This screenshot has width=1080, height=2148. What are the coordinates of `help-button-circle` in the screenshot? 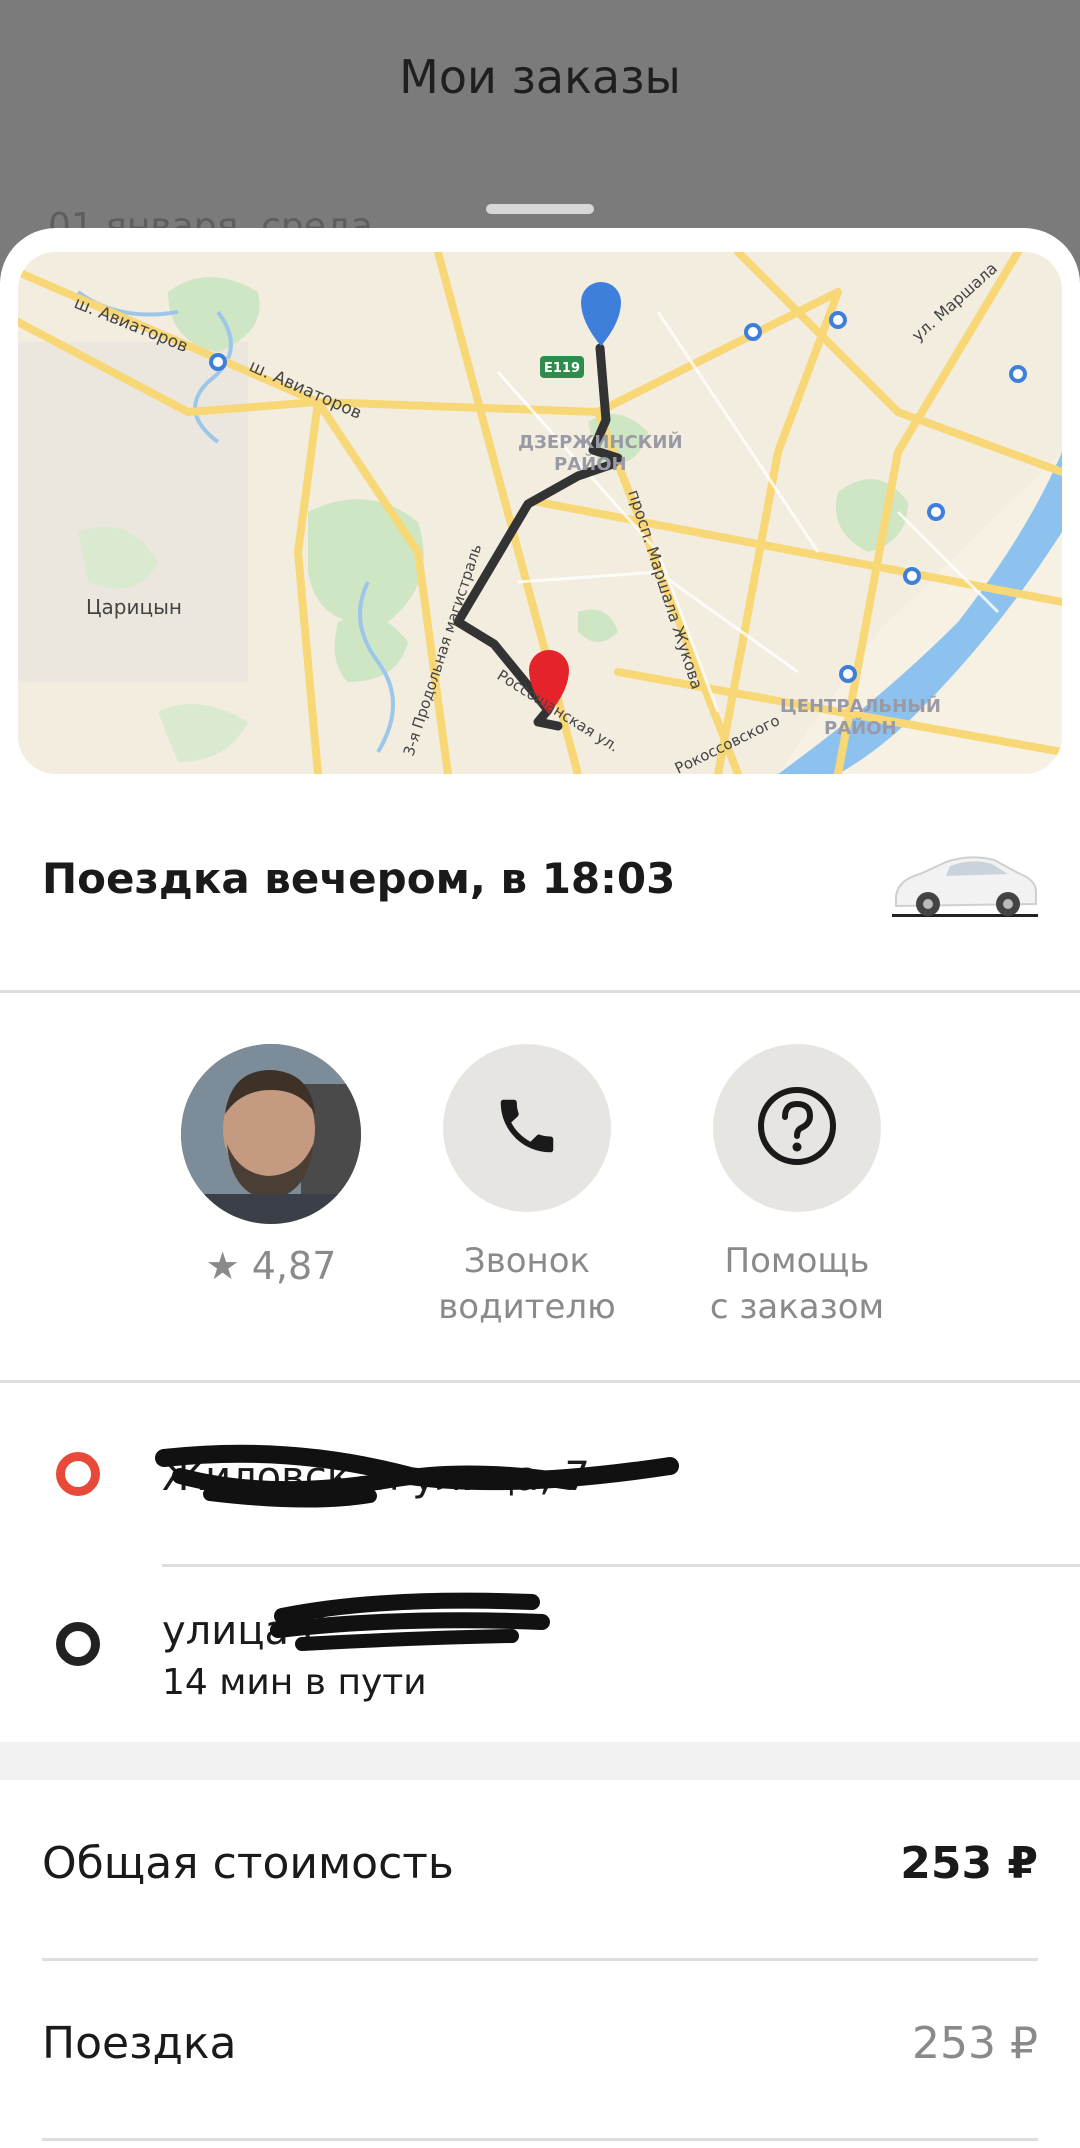 It's located at (797, 1128).